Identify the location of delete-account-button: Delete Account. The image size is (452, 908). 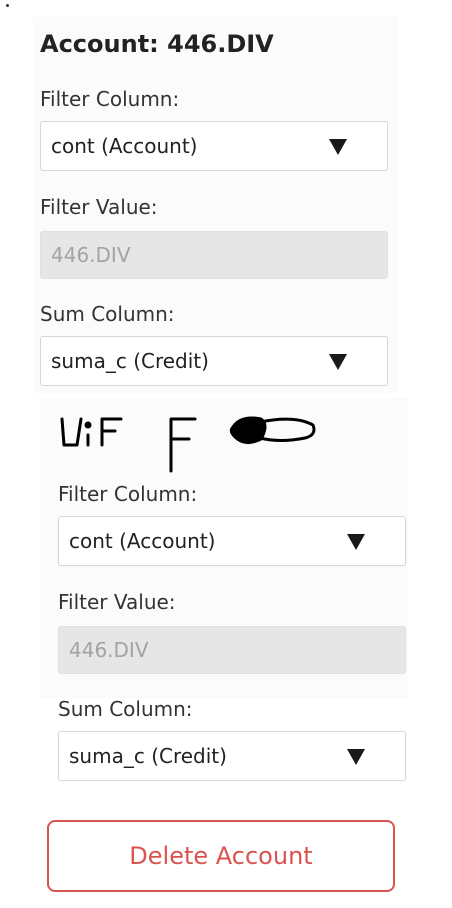
(221, 856).